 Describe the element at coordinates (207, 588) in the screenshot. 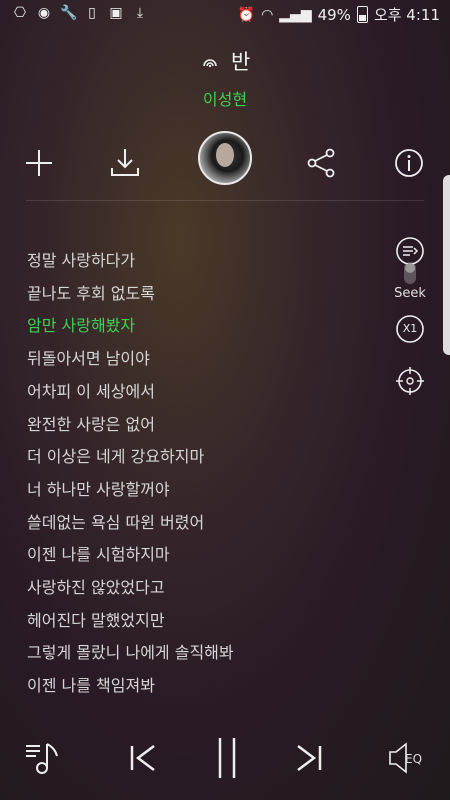

I see `lyric-line: 사랑하진 않았었다고` at that location.